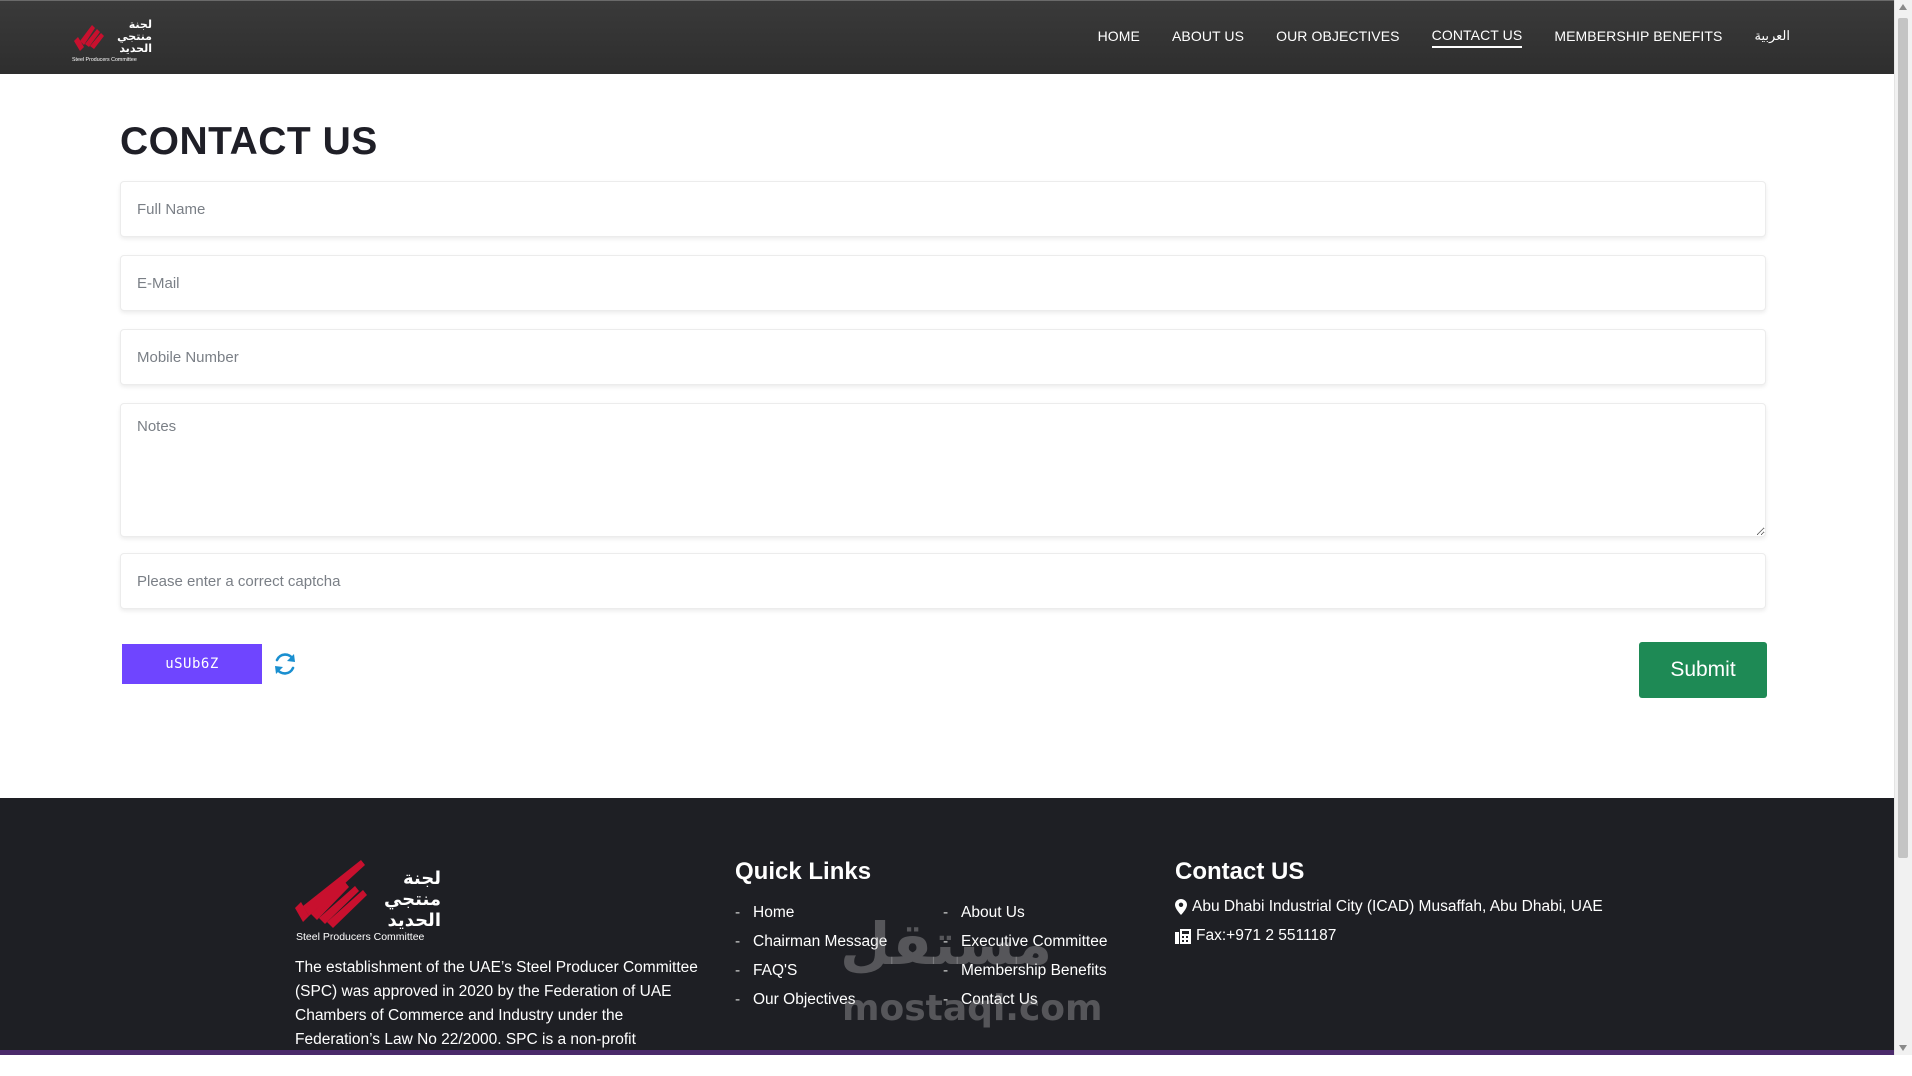  Describe the element at coordinates (1025, 976) in the screenshot. I see `quick-link-membership-benefits: - Membership Benefits` at that location.